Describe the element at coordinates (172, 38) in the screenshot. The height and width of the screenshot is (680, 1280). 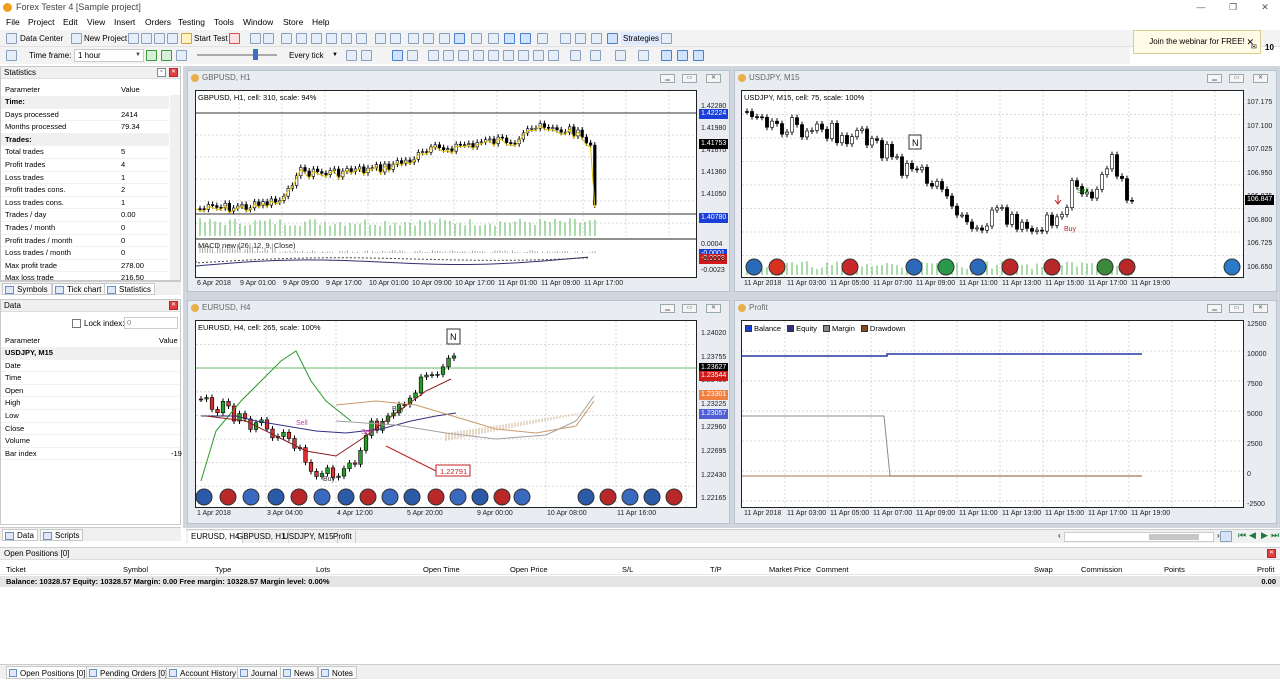
I see `settings-icon` at that location.